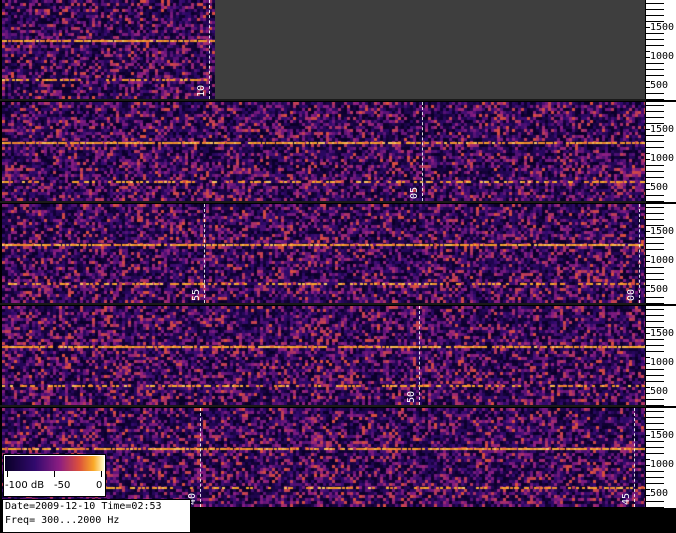  I want to click on colorbar-legend: -100 dB -50 0, so click(54, 475).